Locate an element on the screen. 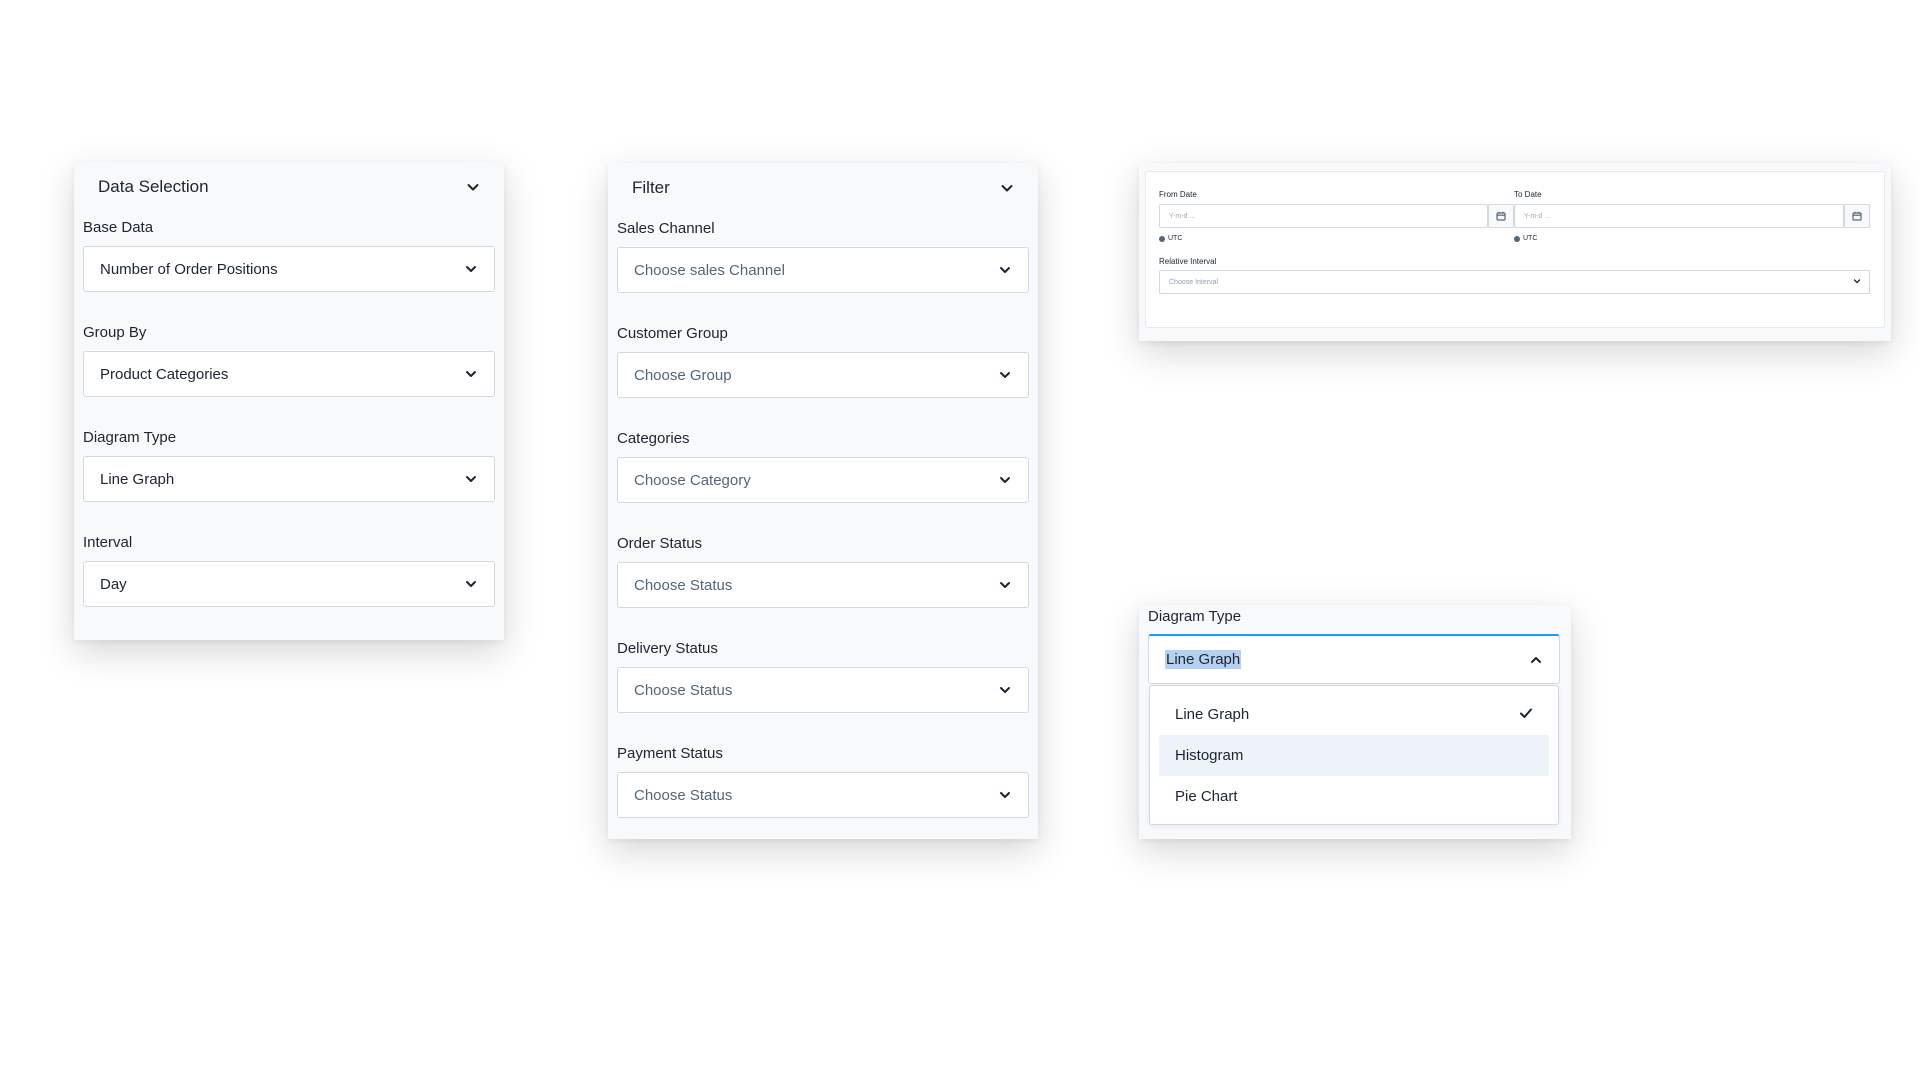  delivery-status-placeholder: Choose Status is located at coordinates (683, 690).